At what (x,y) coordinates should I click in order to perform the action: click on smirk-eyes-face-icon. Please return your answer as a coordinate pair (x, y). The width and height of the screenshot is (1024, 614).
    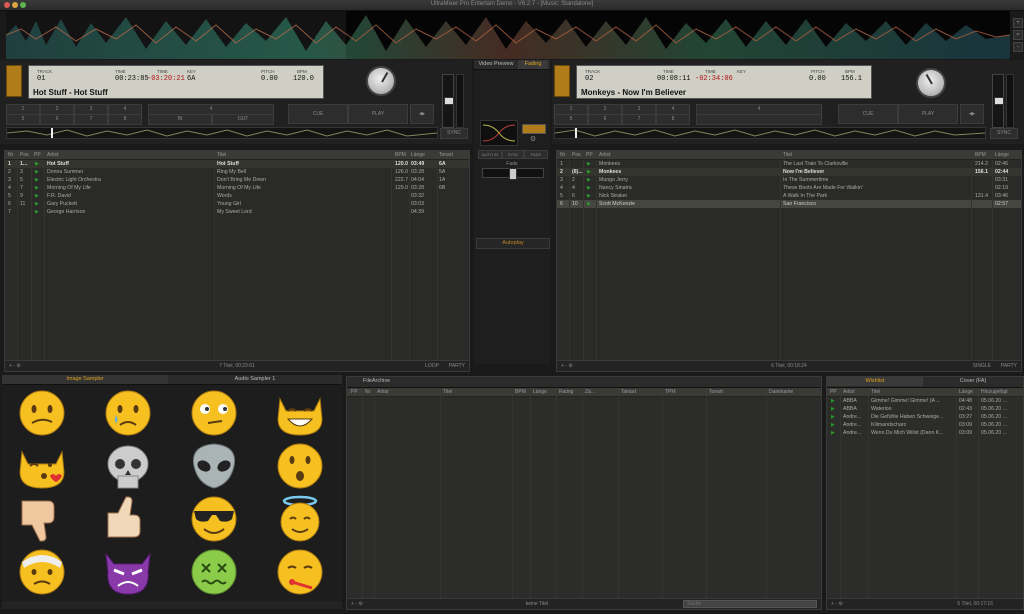
    Looking at the image, I should click on (214, 413).